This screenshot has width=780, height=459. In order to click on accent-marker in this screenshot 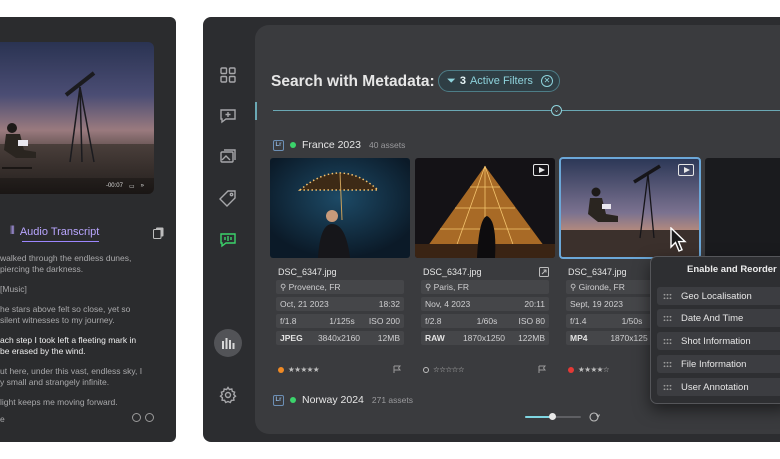, I will do `click(256, 111)`.